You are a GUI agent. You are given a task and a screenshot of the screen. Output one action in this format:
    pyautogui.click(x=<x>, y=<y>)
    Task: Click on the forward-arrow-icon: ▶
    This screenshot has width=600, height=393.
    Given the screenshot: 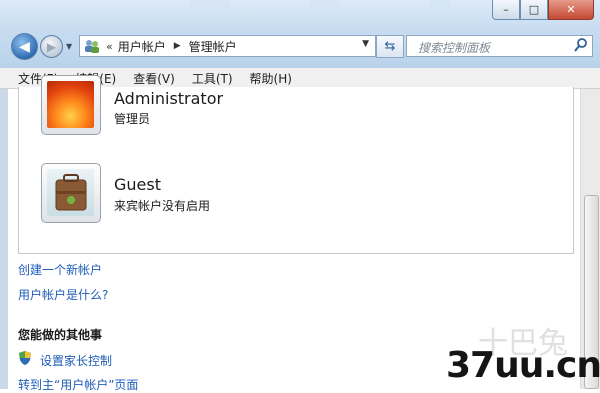 What is the action you would take?
    pyautogui.click(x=51, y=46)
    